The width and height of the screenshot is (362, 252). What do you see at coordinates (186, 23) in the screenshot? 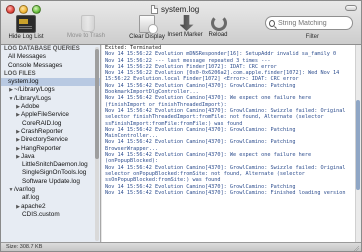
I see `marker-icon` at bounding box center [186, 23].